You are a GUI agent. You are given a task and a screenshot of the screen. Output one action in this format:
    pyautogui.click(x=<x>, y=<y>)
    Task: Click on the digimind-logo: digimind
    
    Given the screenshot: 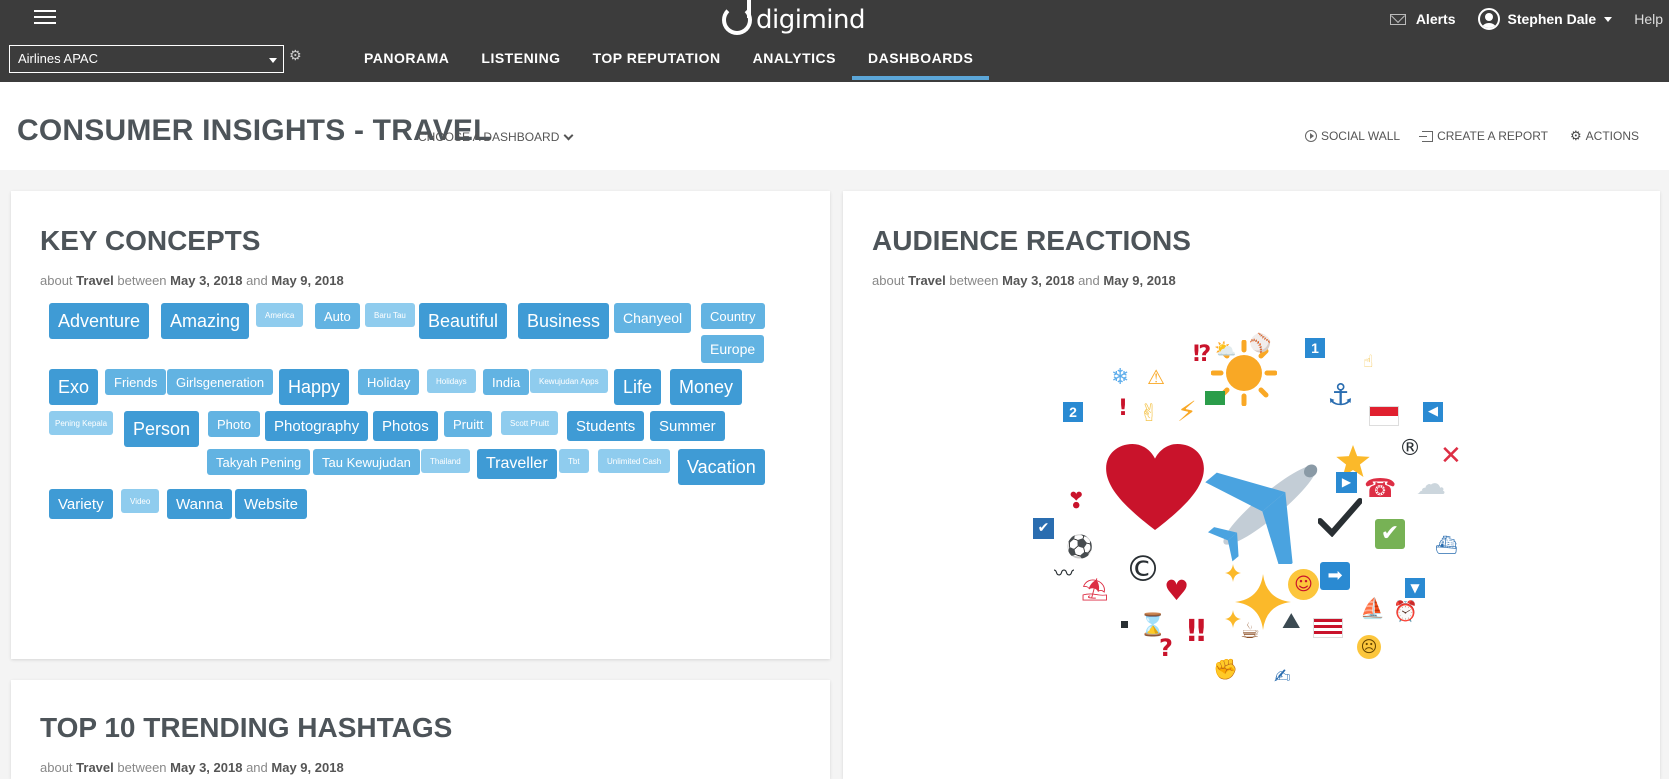 What is the action you would take?
    pyautogui.click(x=794, y=18)
    